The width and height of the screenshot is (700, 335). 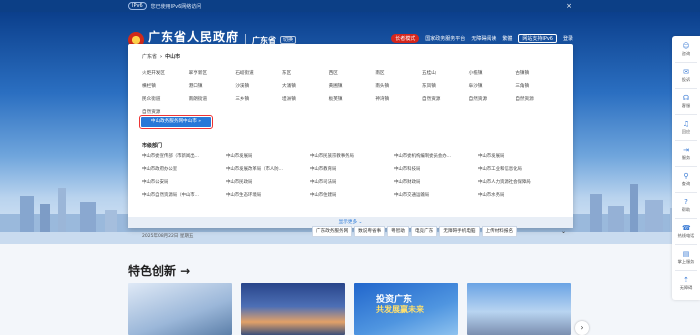 I want to click on sidebar-item-consult: ☺ 咨询, so click(x=686, y=49).